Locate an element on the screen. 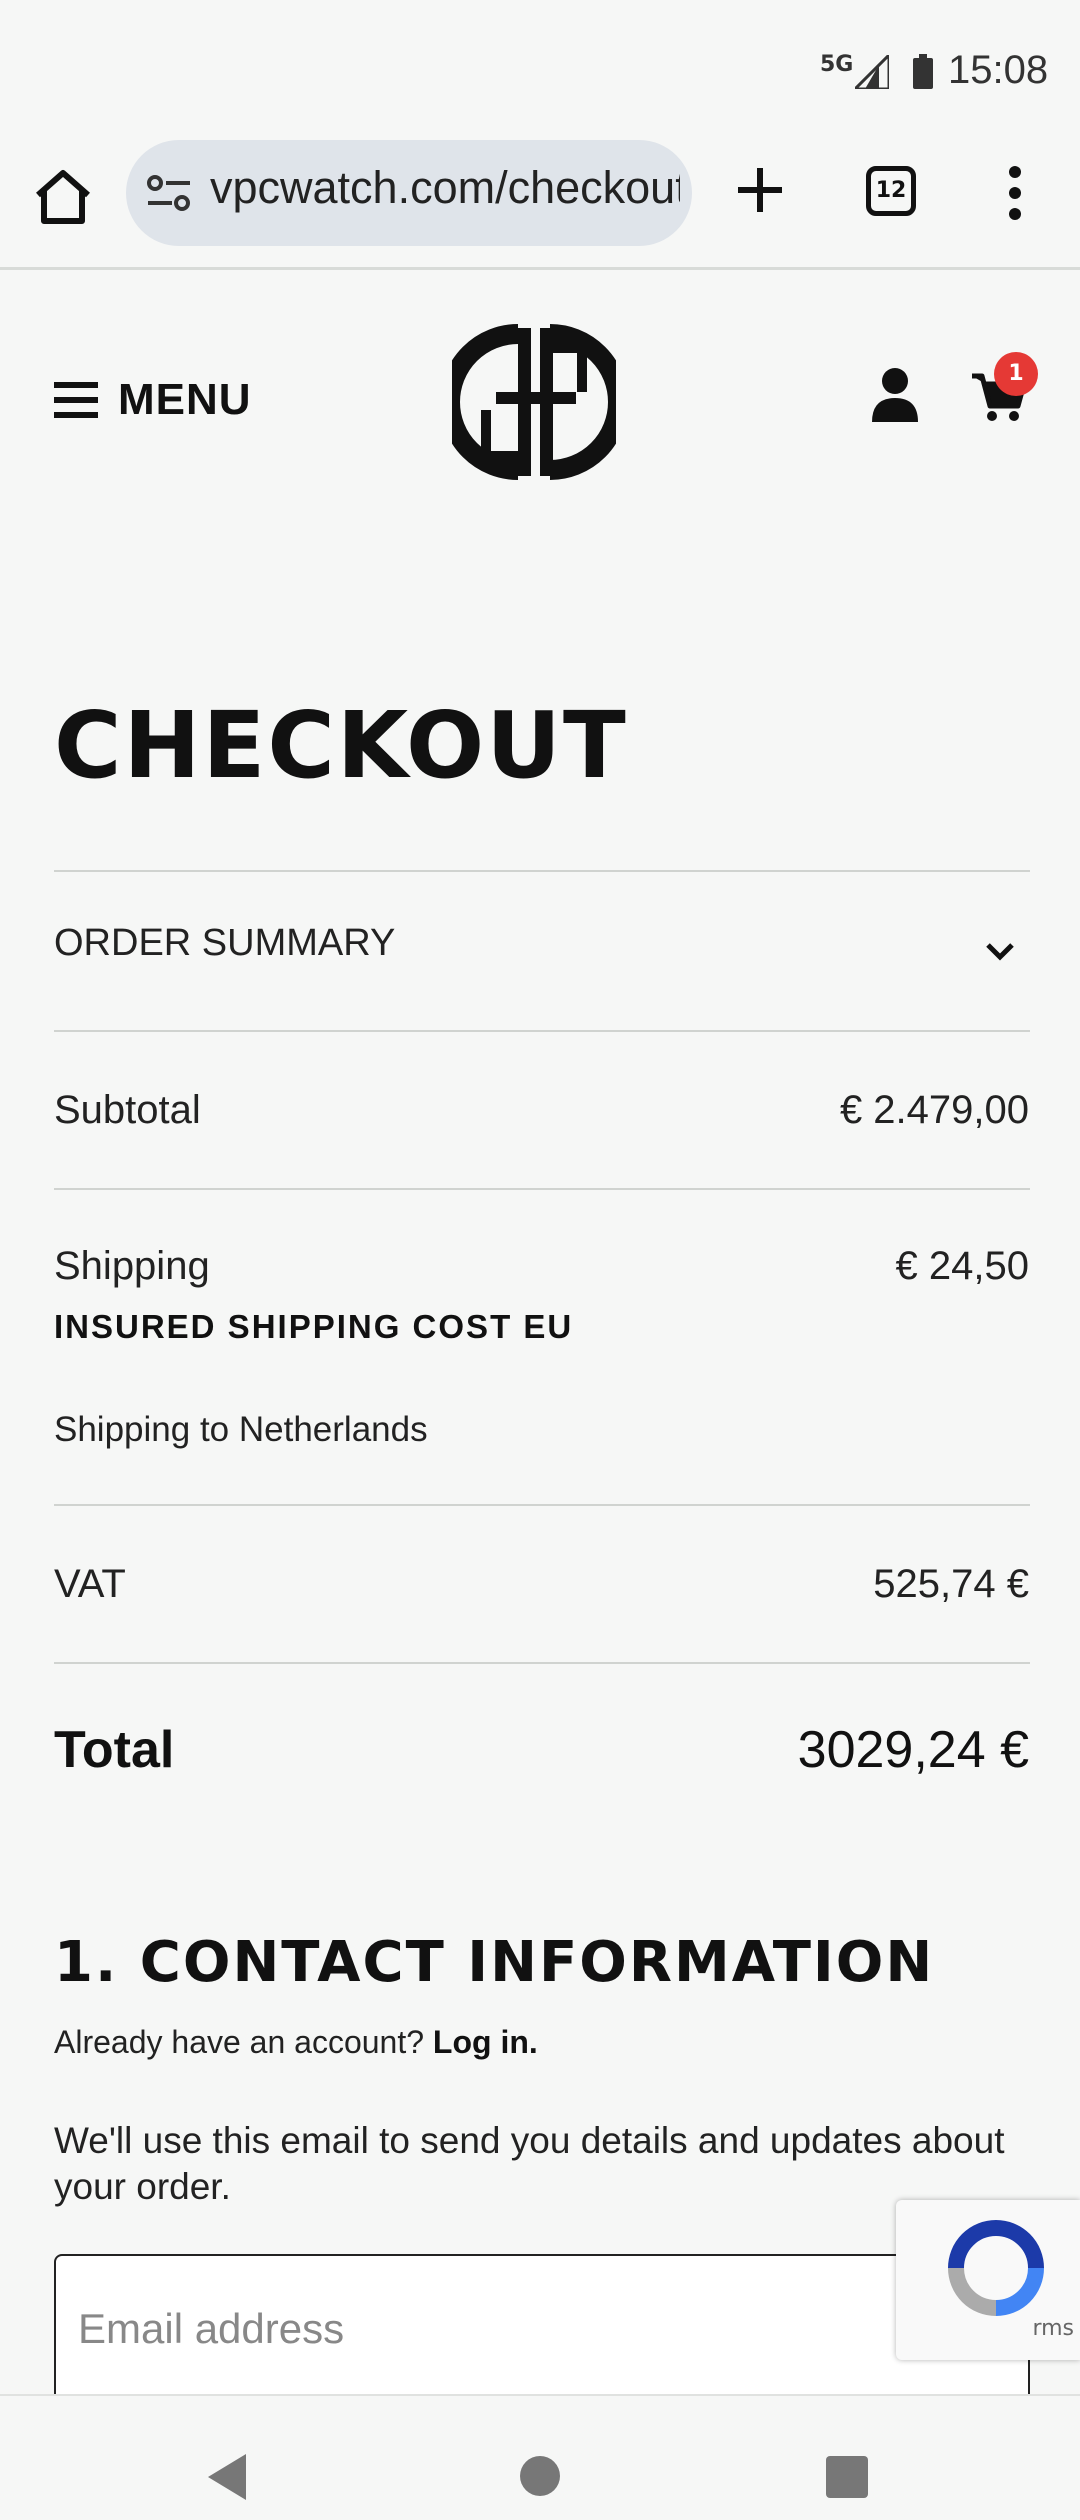 Image resolution: width=1080 pixels, height=2520 pixels. subtotal-label: Subtotal is located at coordinates (127, 1110).